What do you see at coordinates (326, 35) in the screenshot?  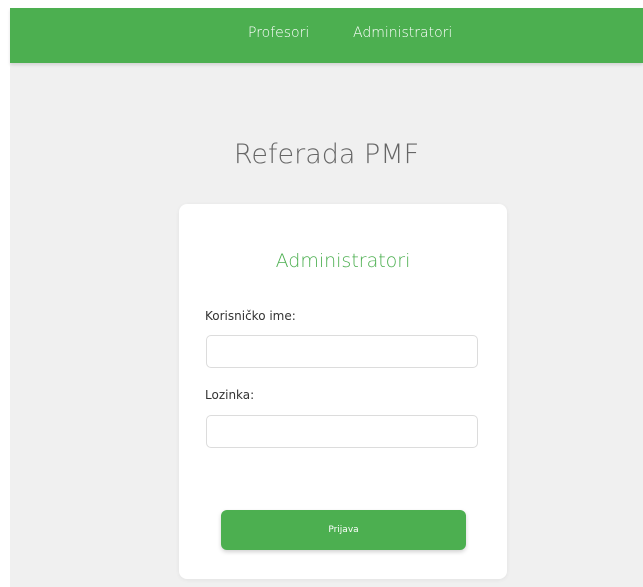 I see `top-navigation-bar: Profesori Administratori` at bounding box center [326, 35].